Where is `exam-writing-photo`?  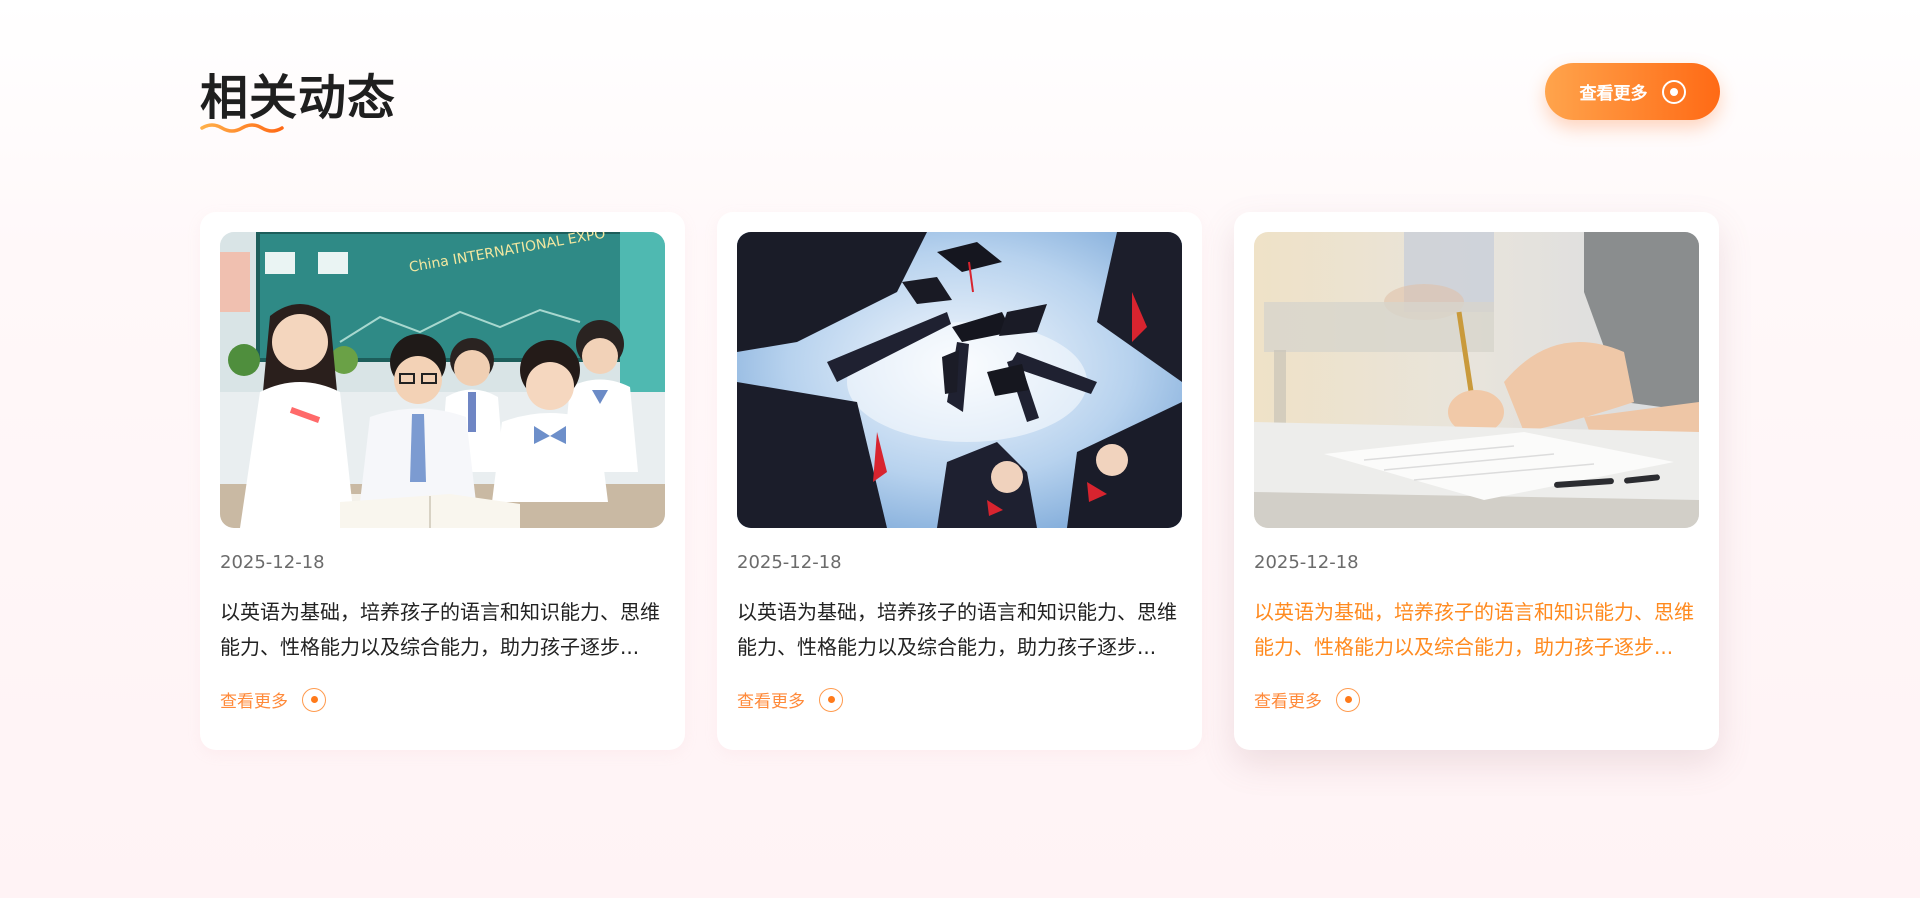
exam-writing-photo is located at coordinates (1476, 380).